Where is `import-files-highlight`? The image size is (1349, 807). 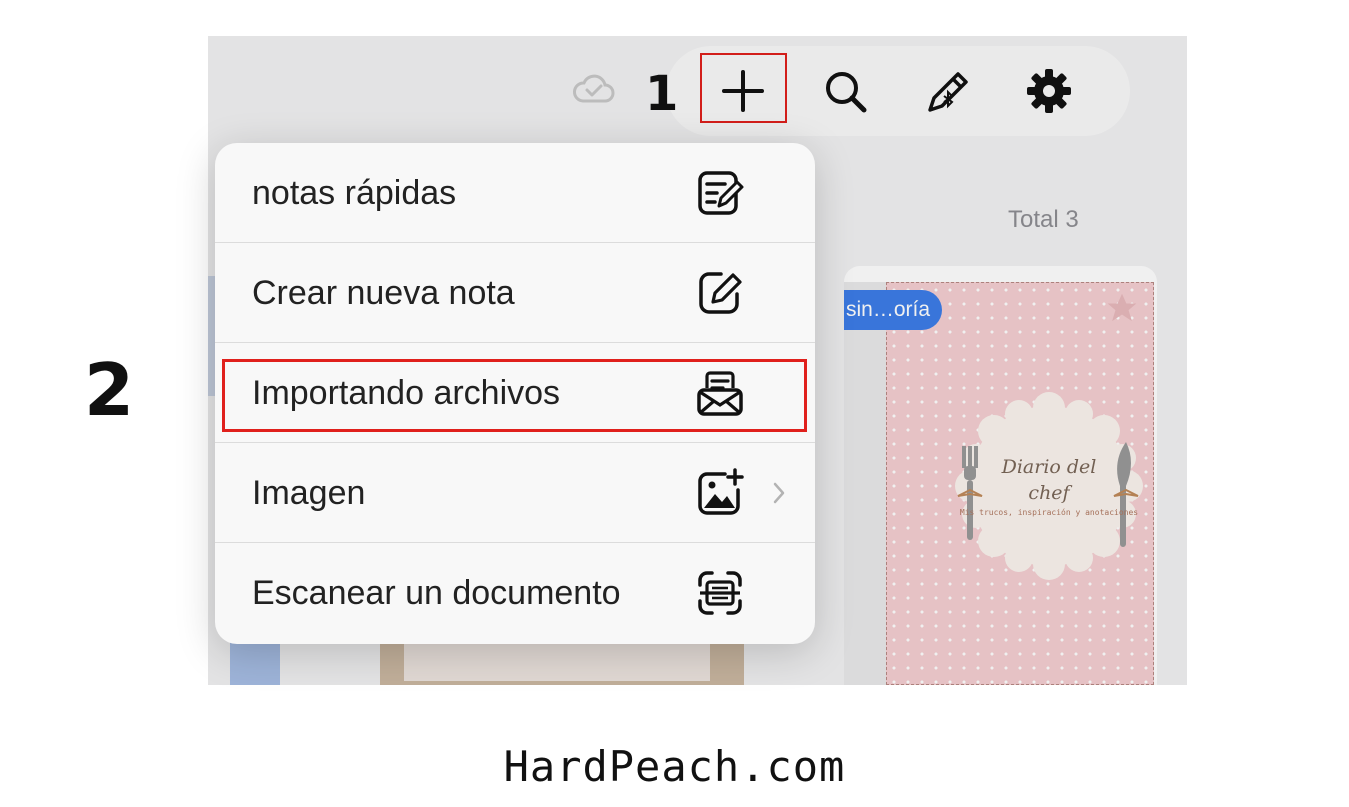
import-files-highlight is located at coordinates (514, 395).